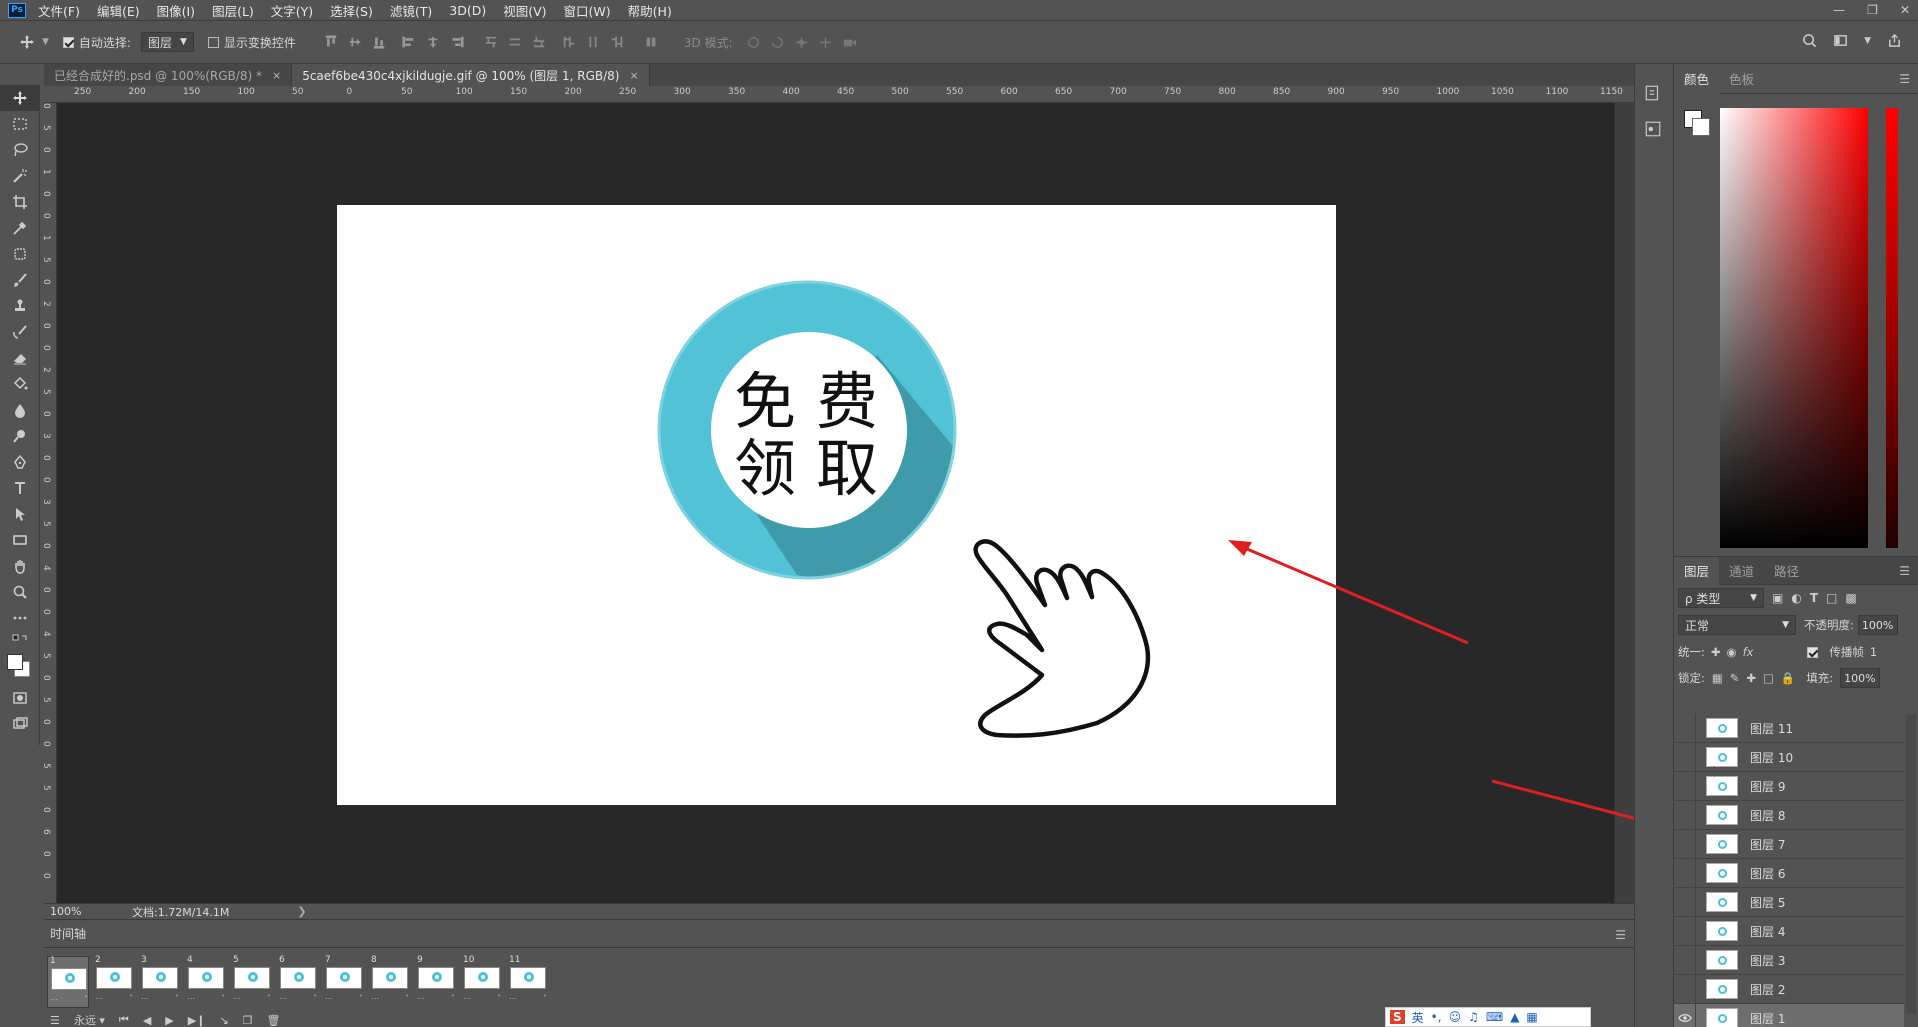  Describe the element at coordinates (650, 10) in the screenshot. I see `menu-help: 帮助(H)` at that location.